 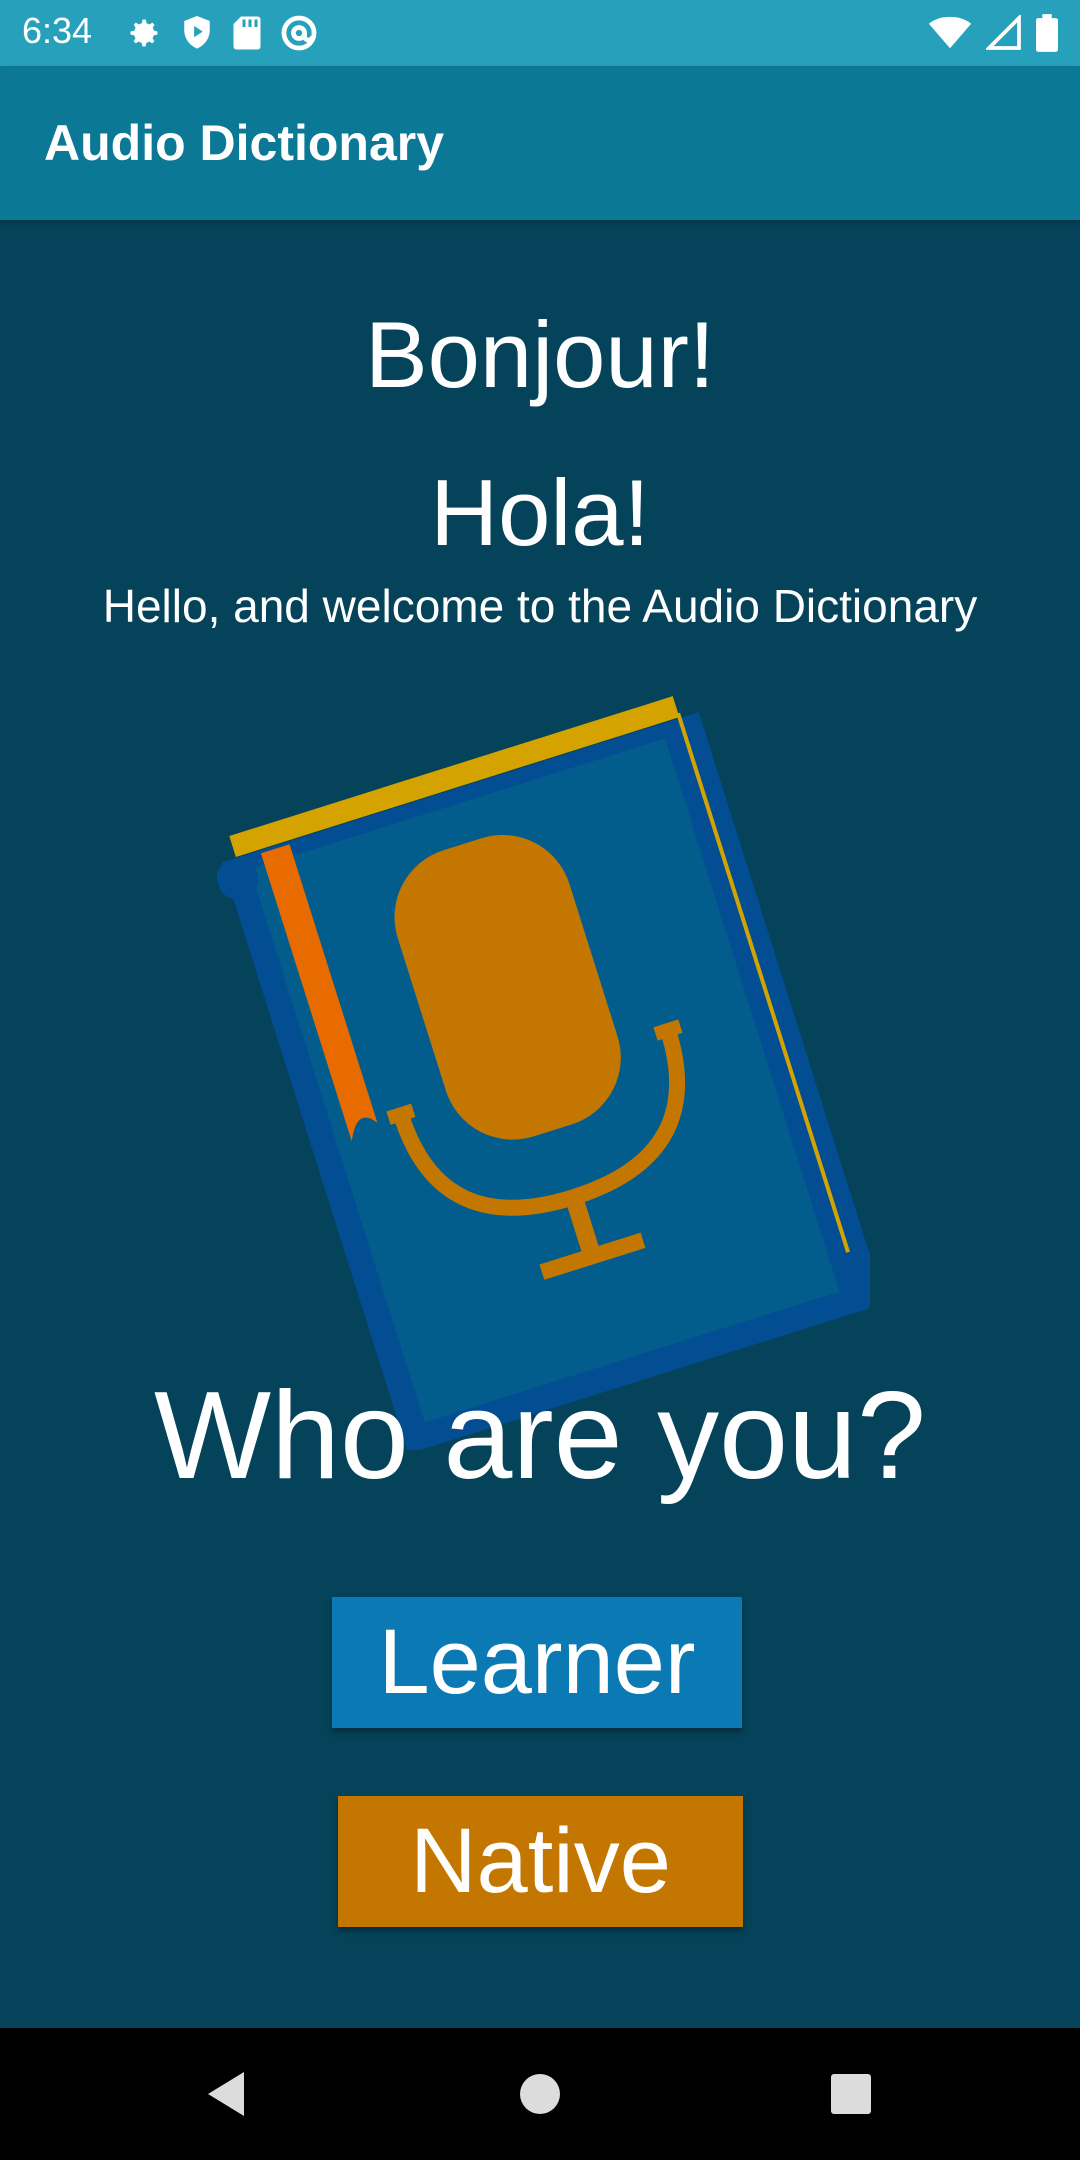 I want to click on gear-icon, so click(x=144, y=33).